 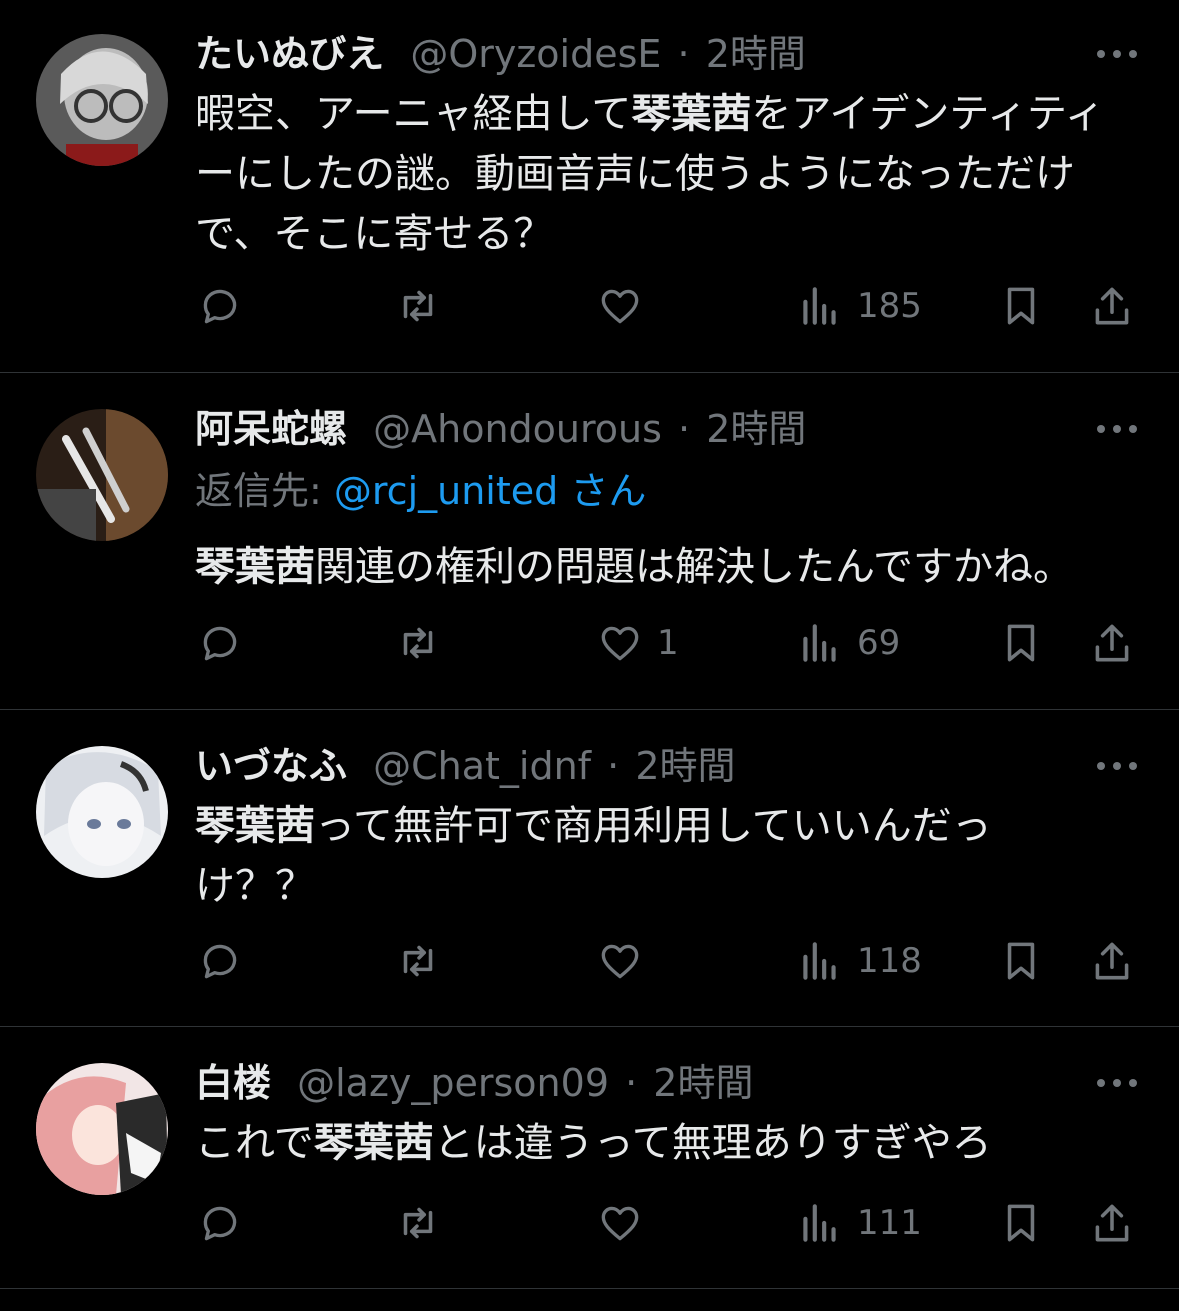 I want to click on tweet-header: 阿呆蛇螺 @Ahondourous · 2時間, so click(x=652, y=429).